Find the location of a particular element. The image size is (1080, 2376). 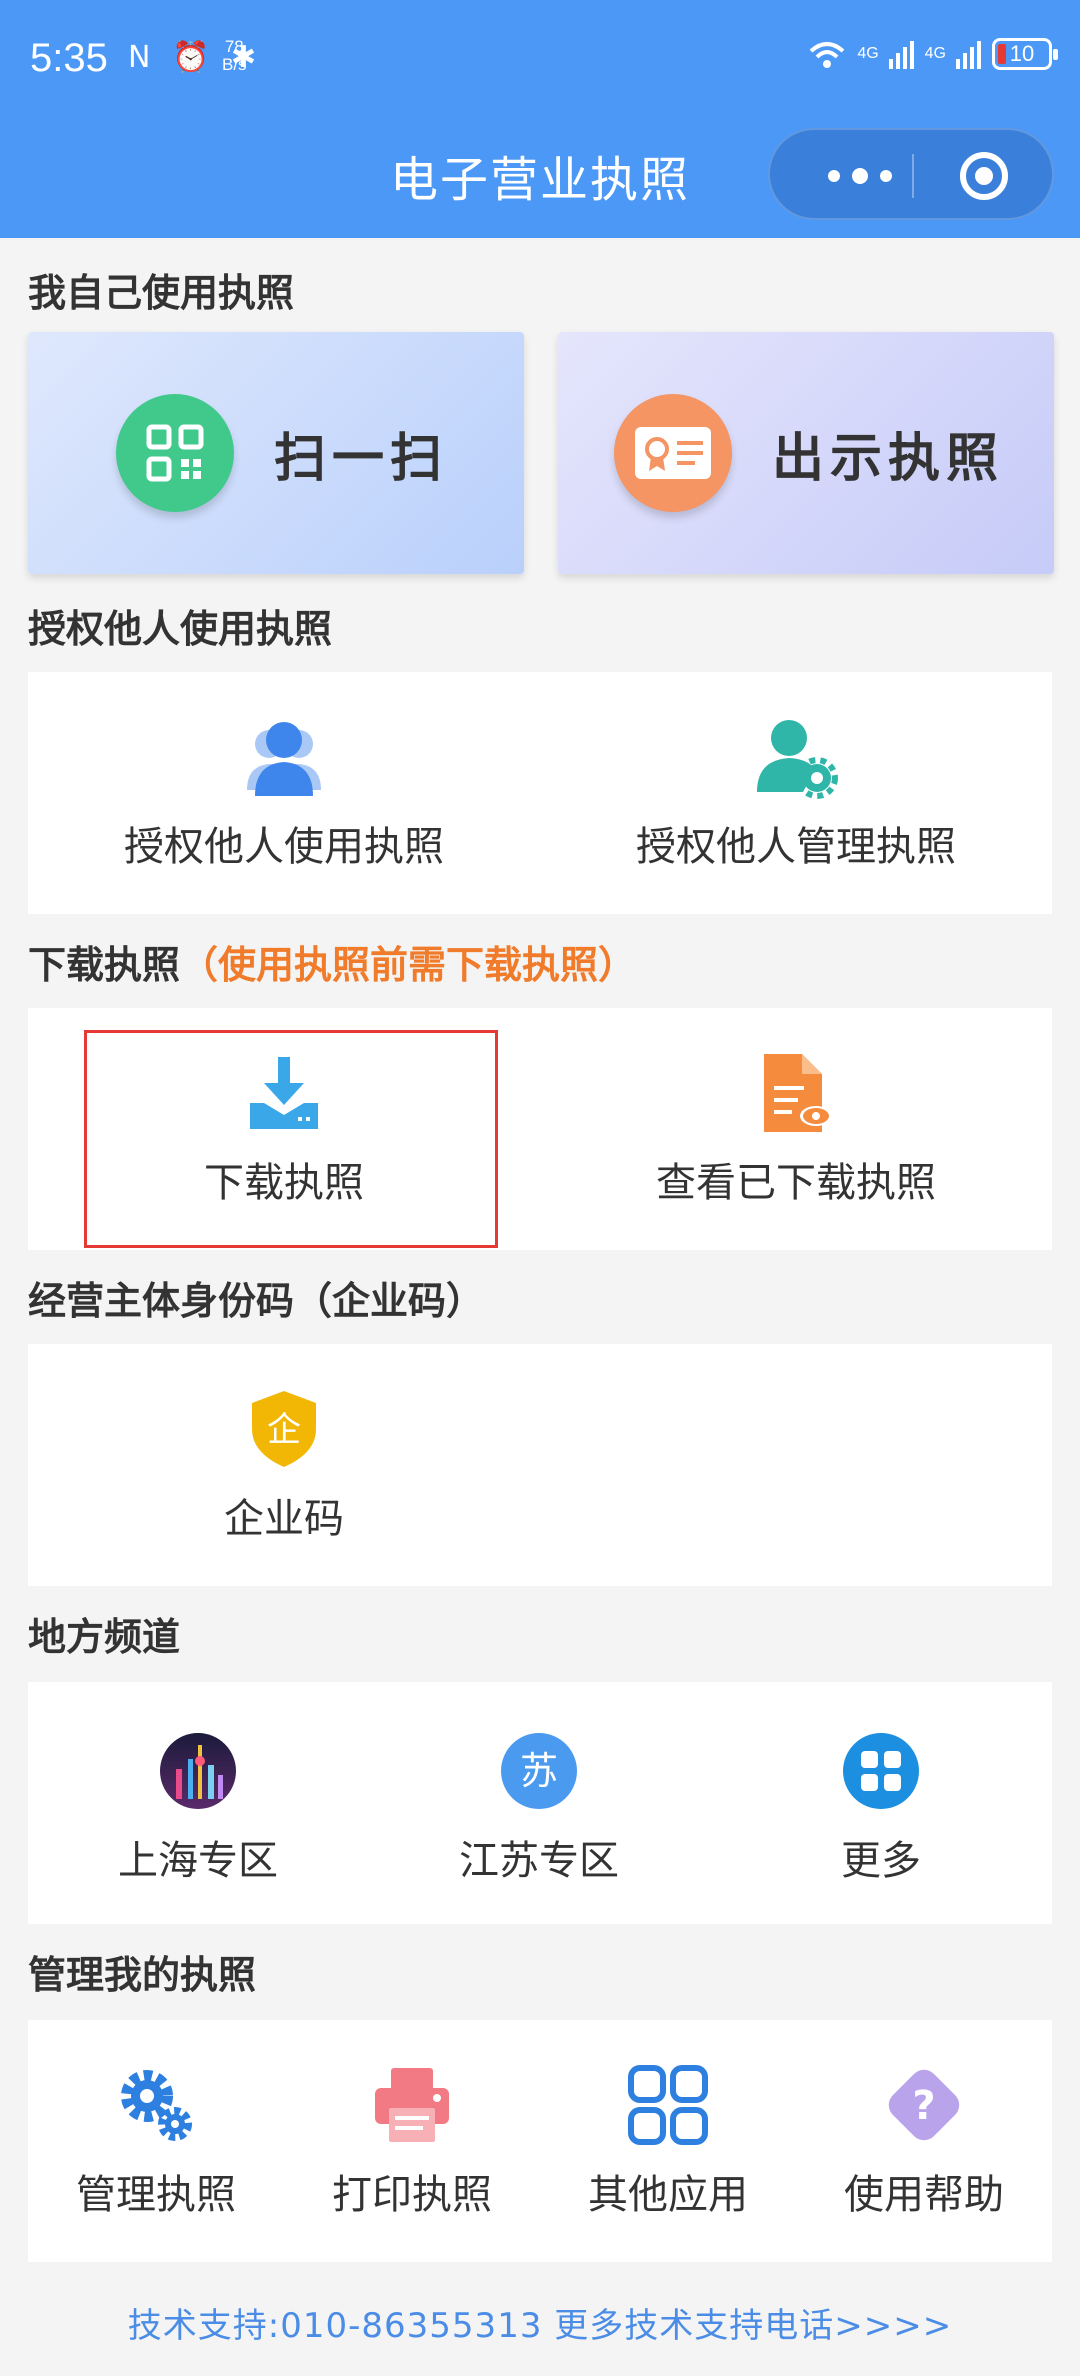

gears-icon is located at coordinates (156, 2105).